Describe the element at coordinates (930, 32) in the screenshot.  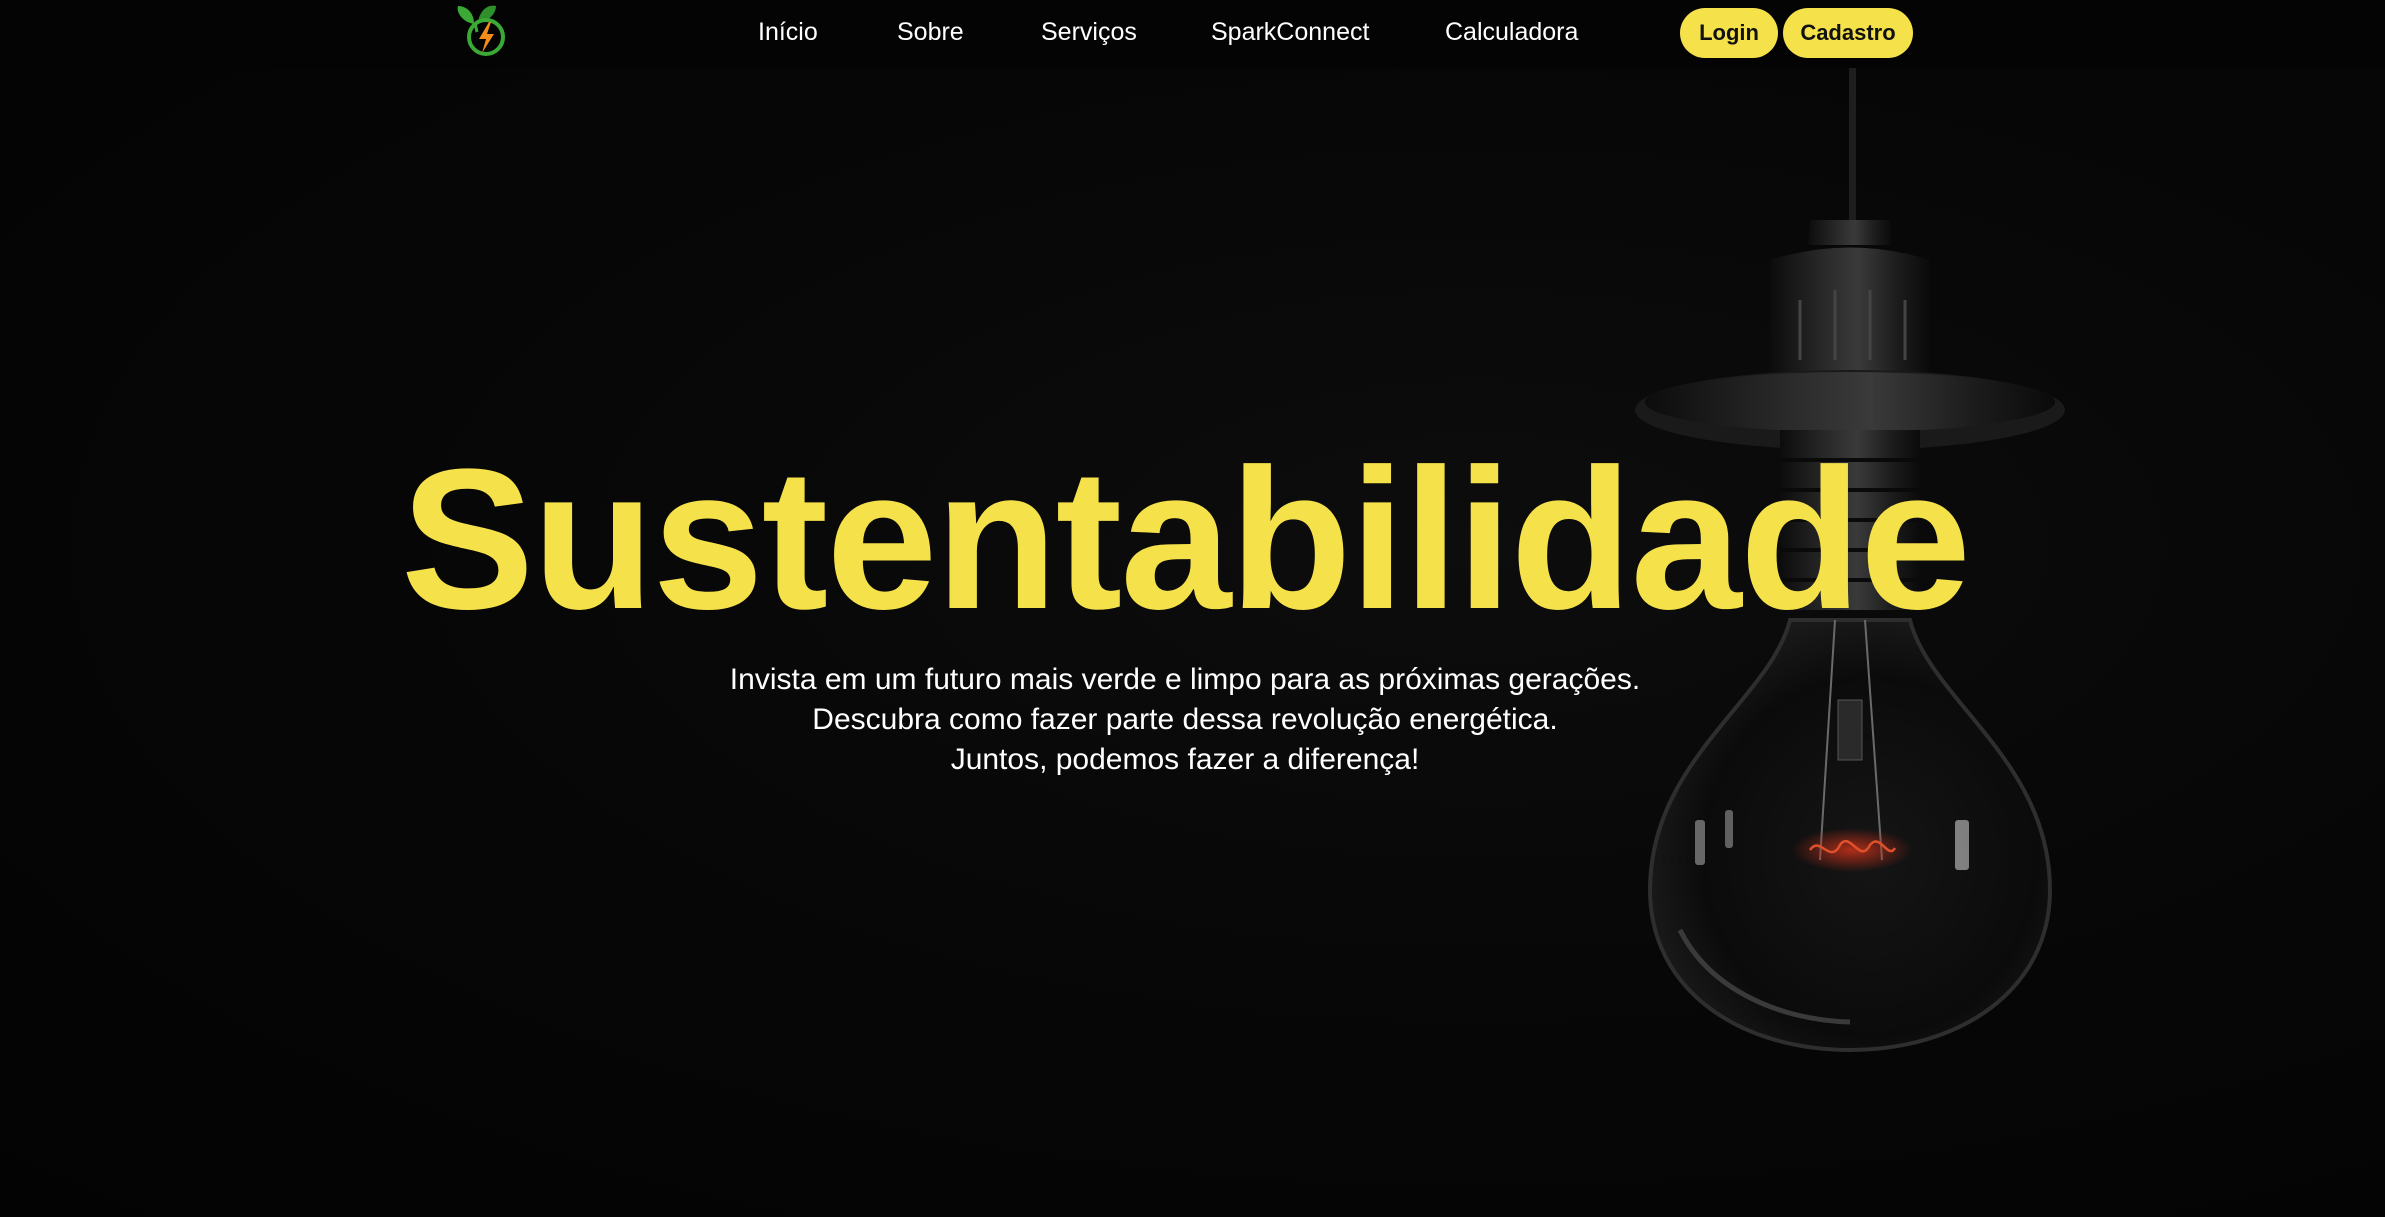
I see `nav-link-sobre: Sobre` at that location.